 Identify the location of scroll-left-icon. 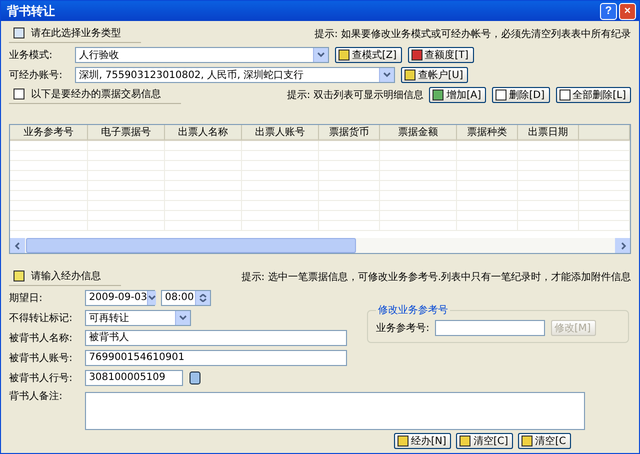
(18, 246).